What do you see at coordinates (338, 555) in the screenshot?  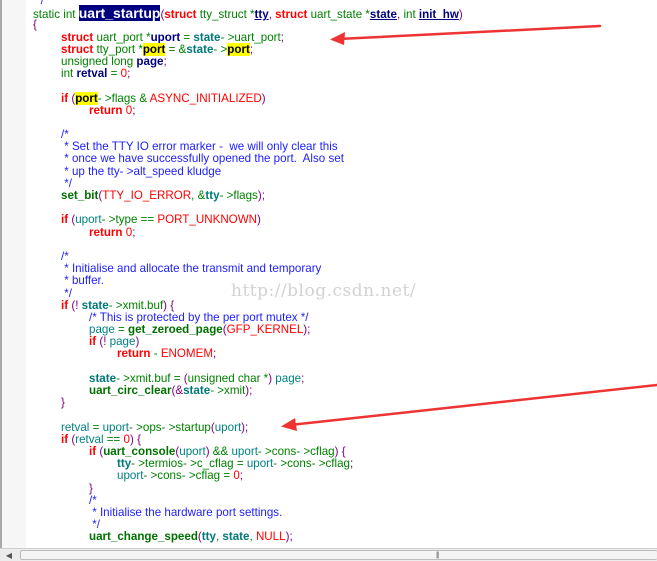 I see `scrollbar-thumb: |||` at bounding box center [338, 555].